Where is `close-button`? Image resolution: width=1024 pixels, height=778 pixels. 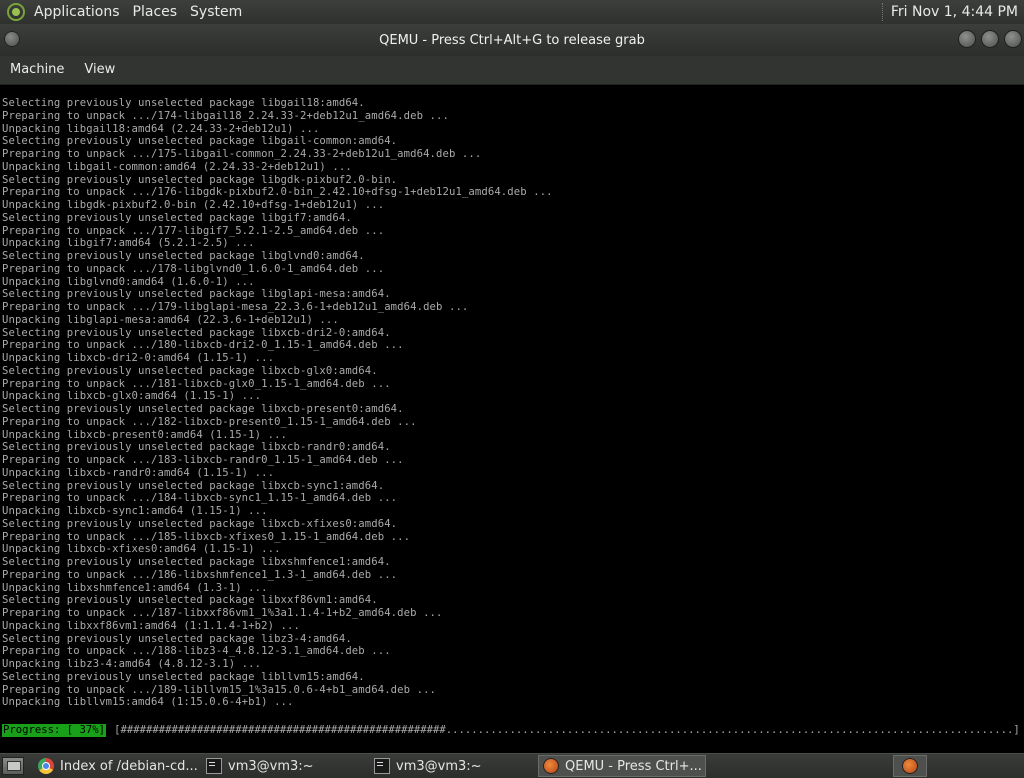 close-button is located at coordinates (1013, 39).